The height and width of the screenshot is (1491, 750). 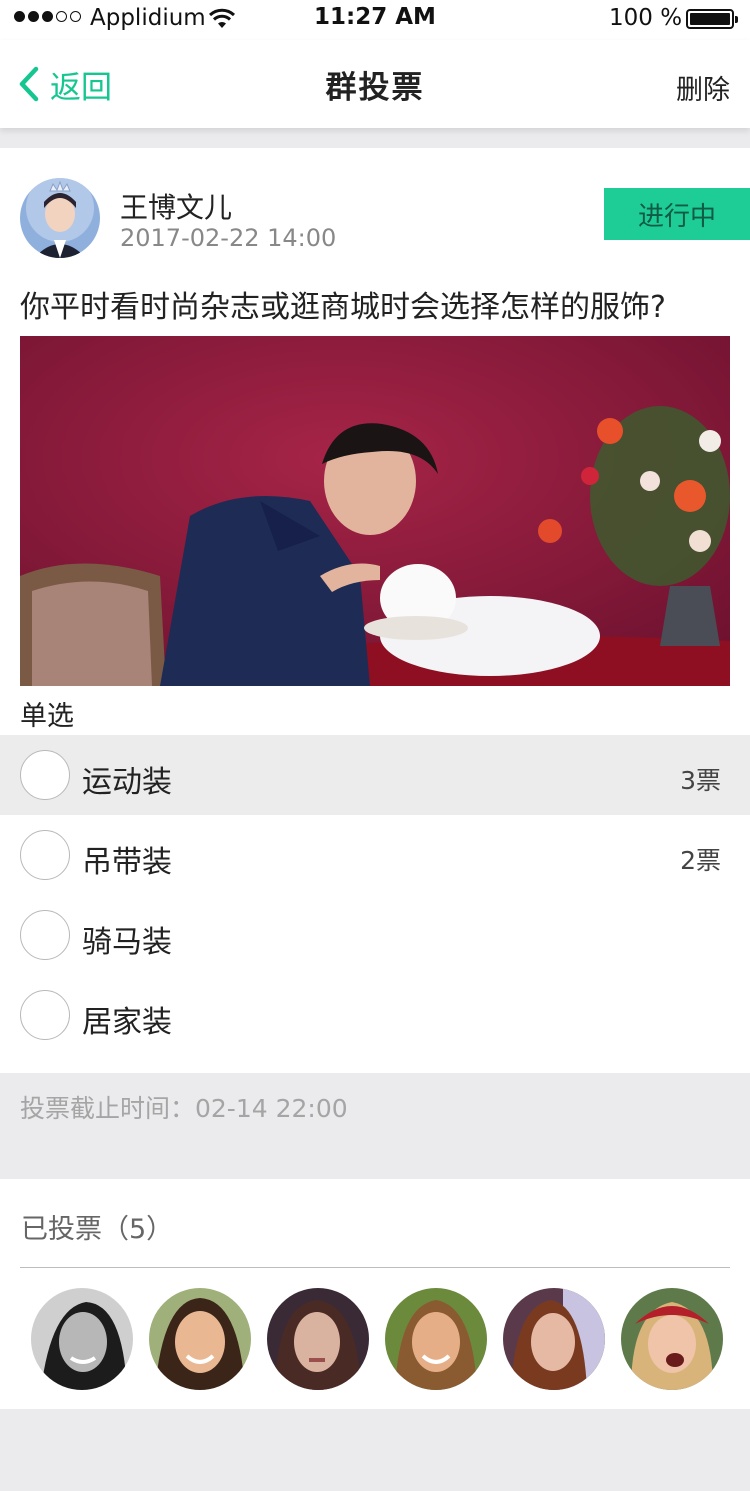 I want to click on author-avatar, so click(x=60, y=218).